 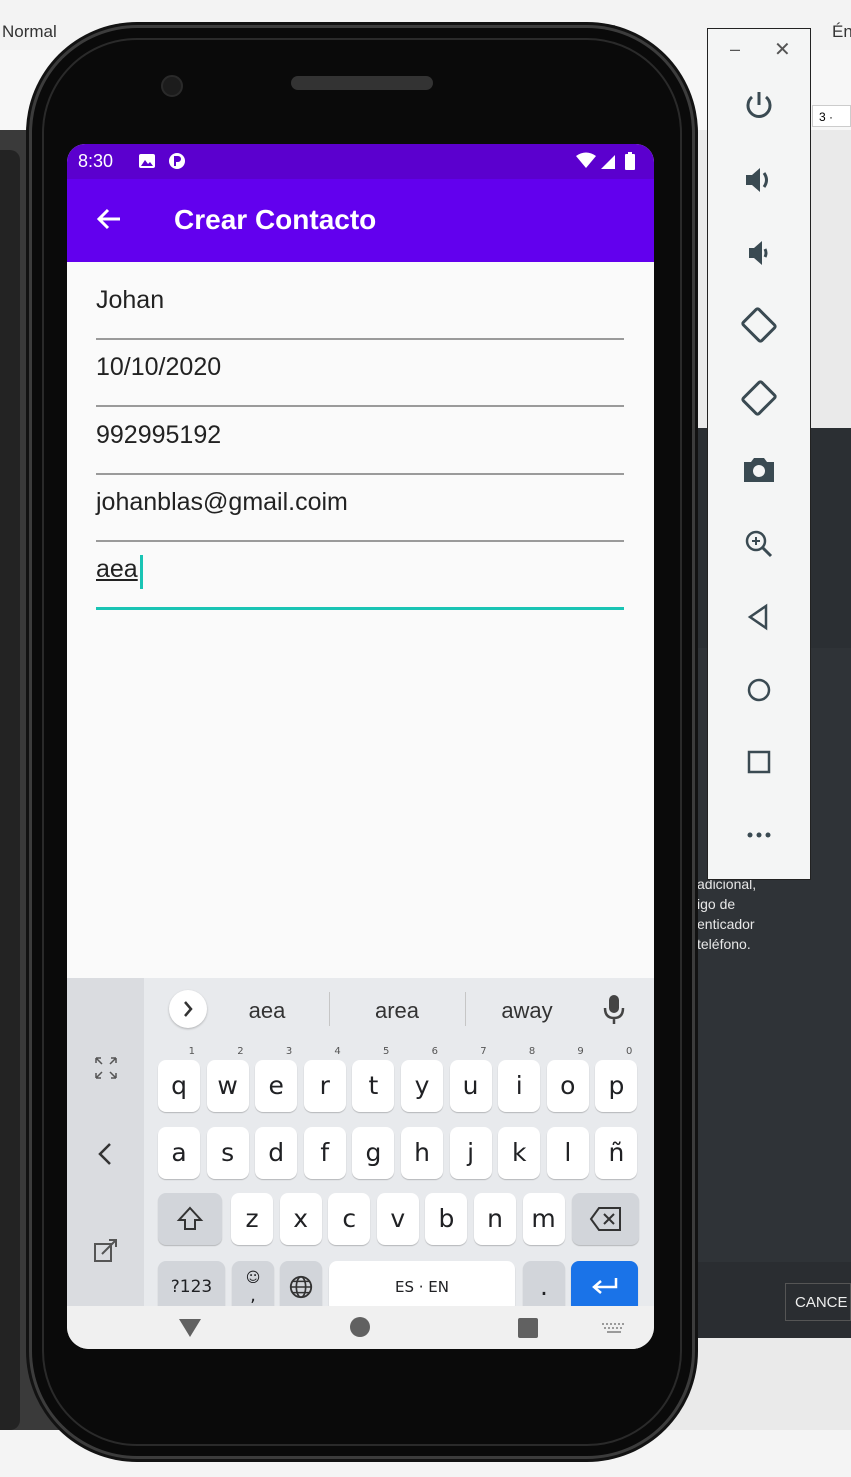 What do you see at coordinates (614, 1010) in the screenshot?
I see `microphone-icon` at bounding box center [614, 1010].